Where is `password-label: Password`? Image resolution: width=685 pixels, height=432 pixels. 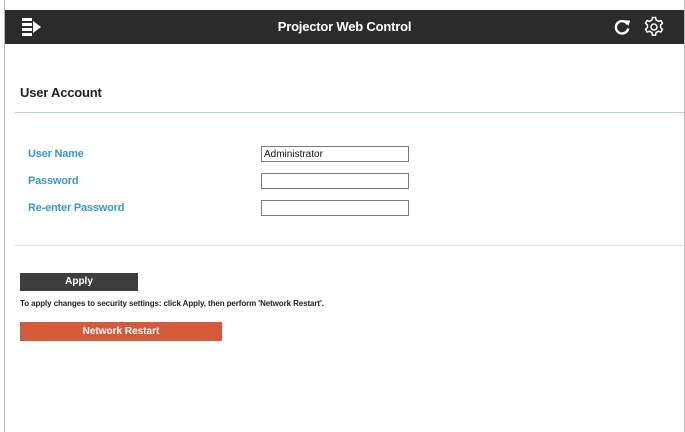 password-label: Password is located at coordinates (53, 181).